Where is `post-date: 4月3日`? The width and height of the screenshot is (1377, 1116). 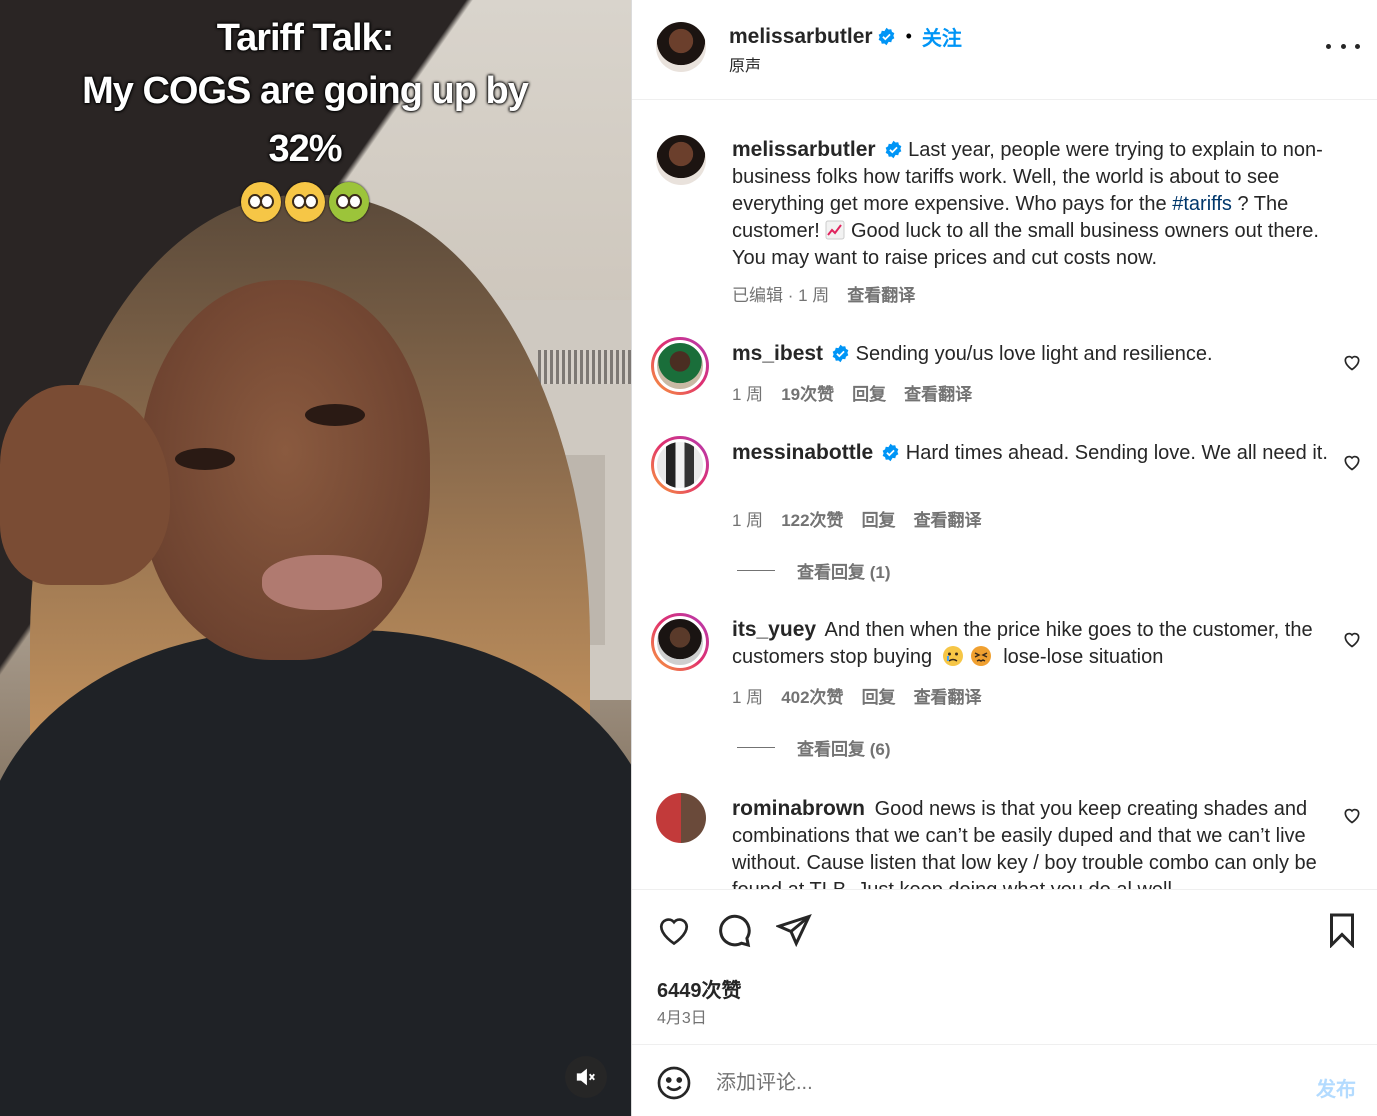 post-date: 4月3日 is located at coordinates (682, 1018).